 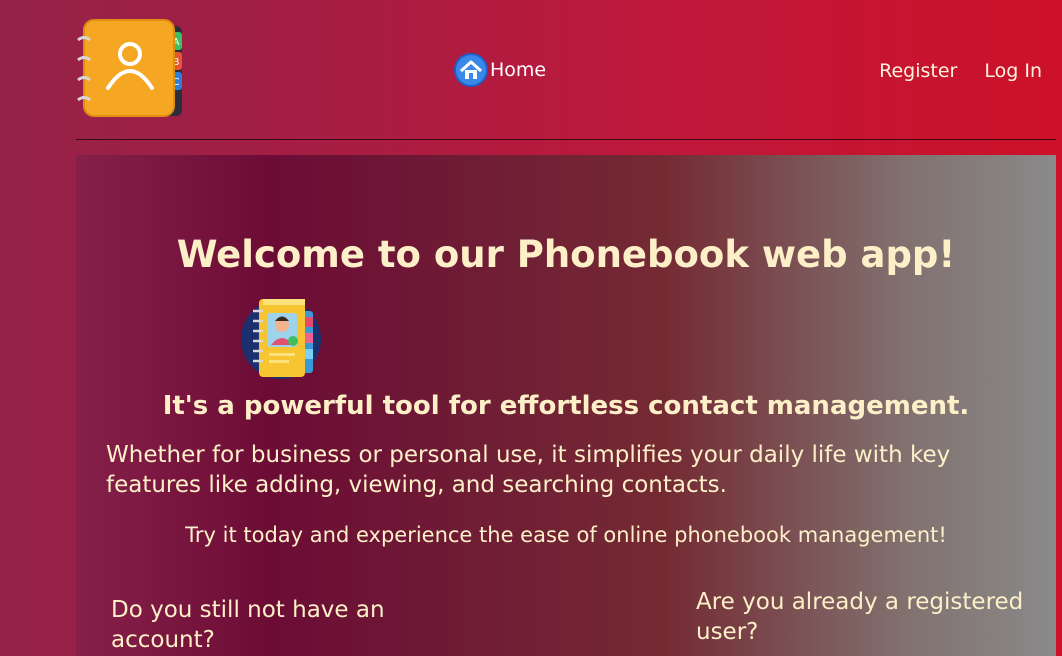 What do you see at coordinates (918, 71) in the screenshot?
I see `register-link: Register` at bounding box center [918, 71].